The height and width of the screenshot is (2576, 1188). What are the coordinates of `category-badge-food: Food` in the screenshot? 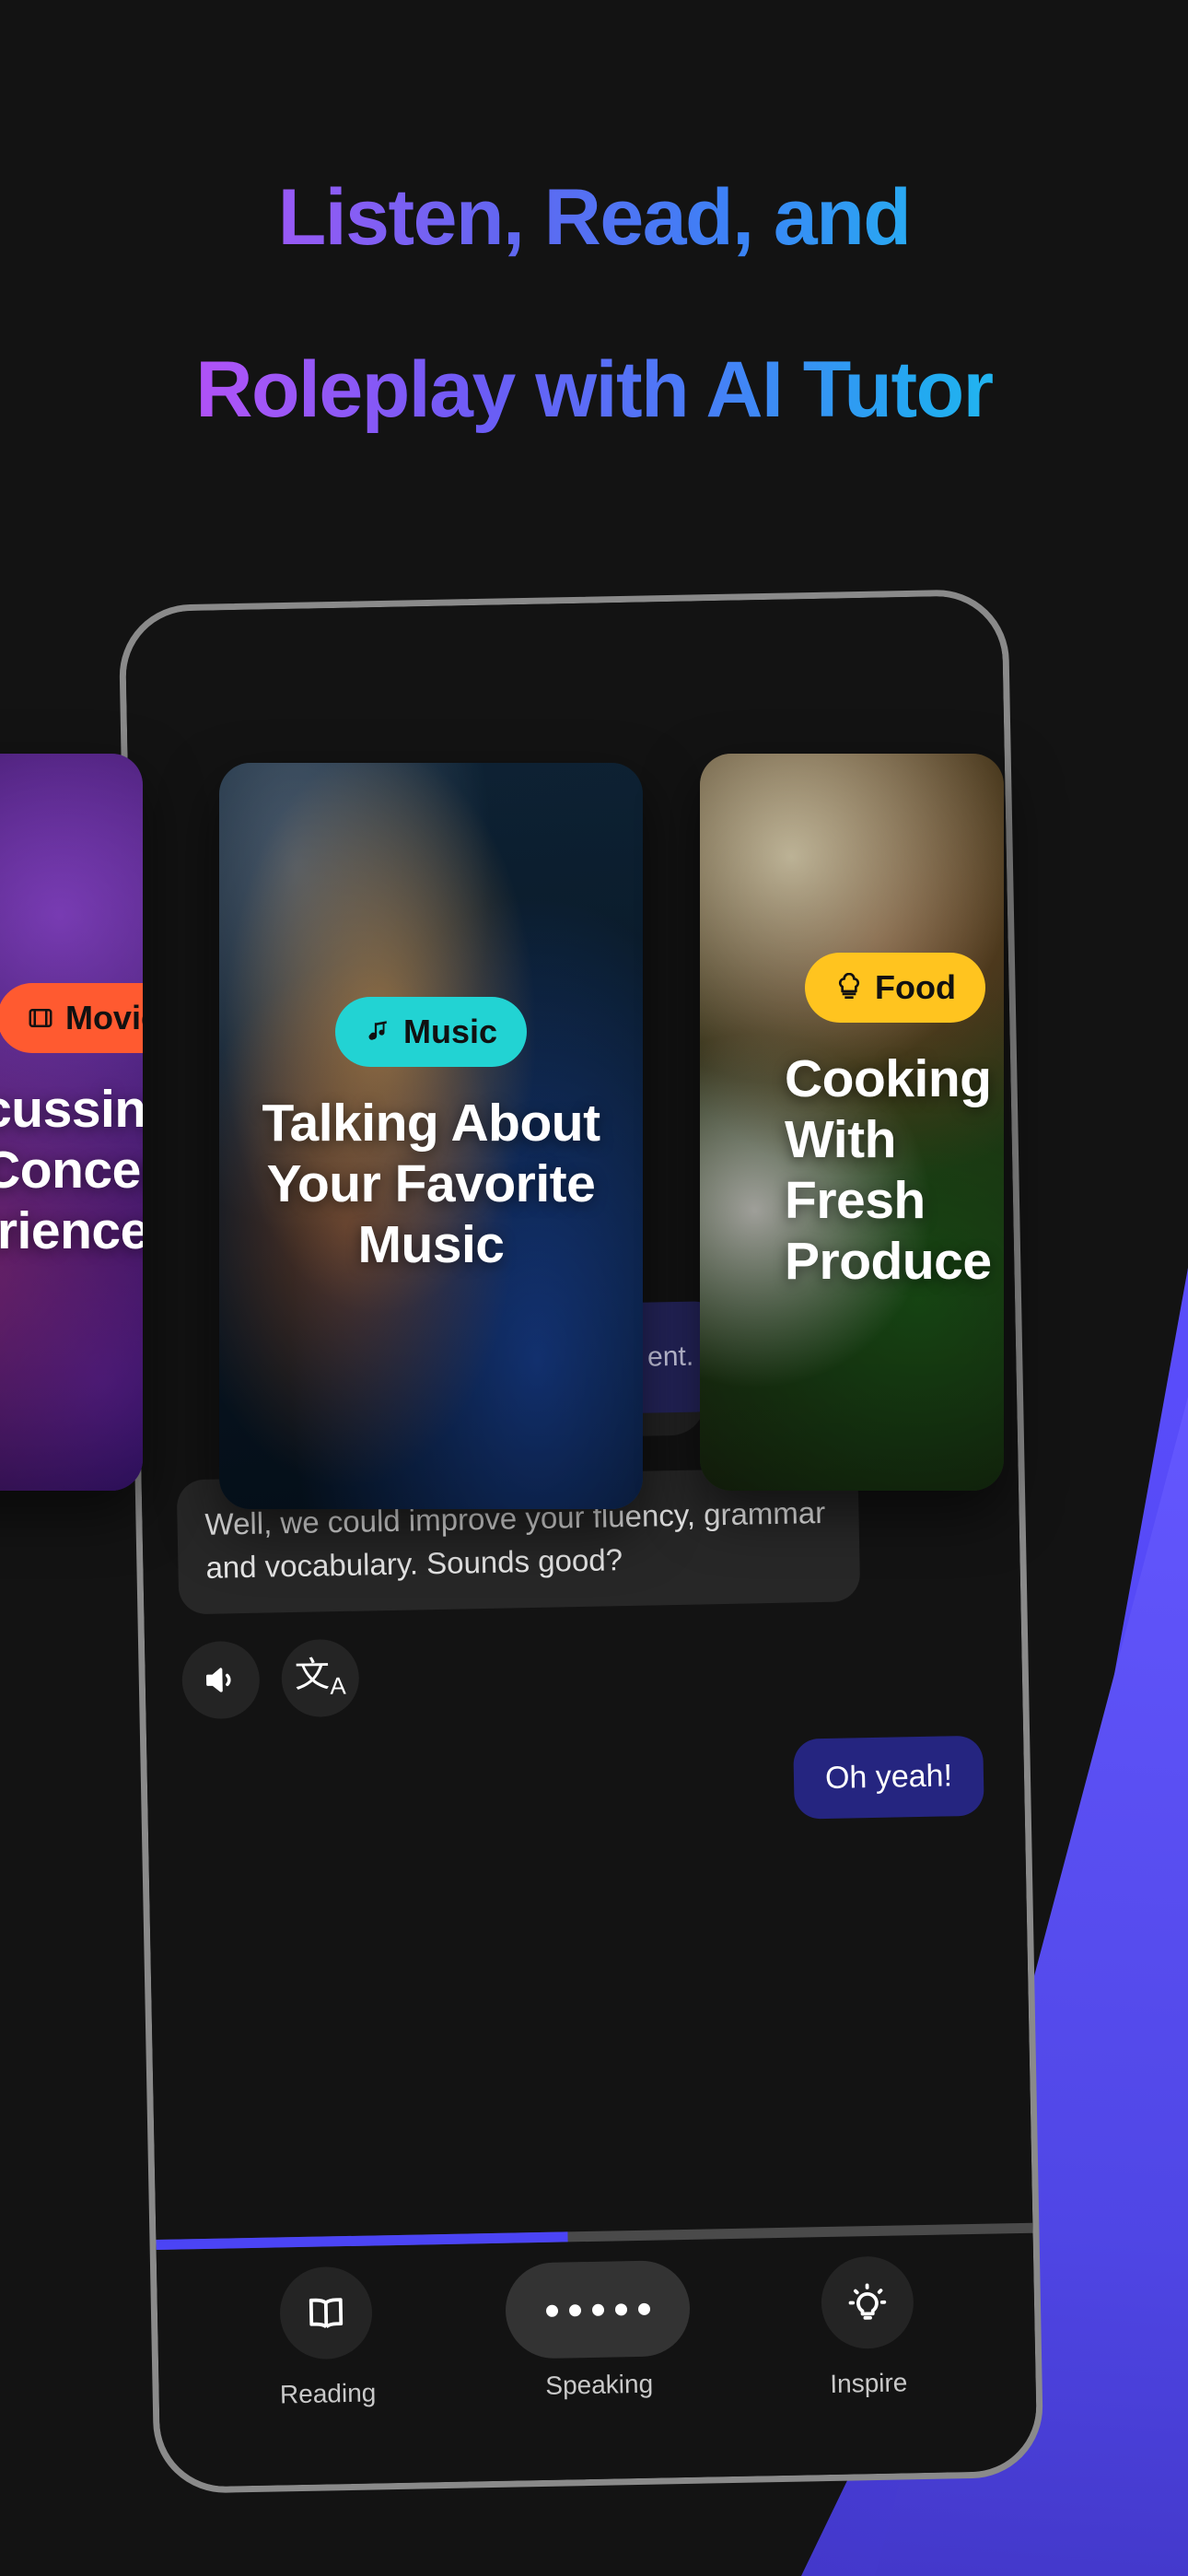 It's located at (895, 987).